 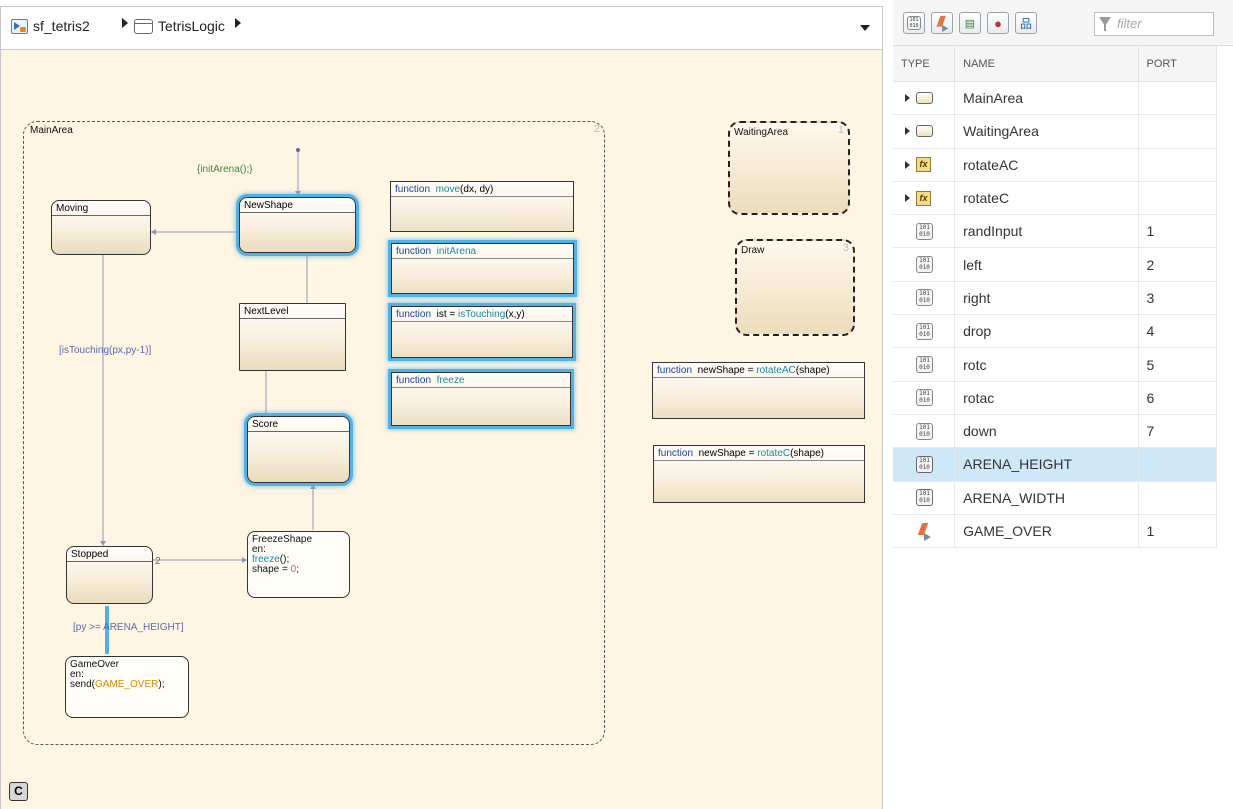 I want to click on state-gameover: GameOver en: send(GAME_OVER);, so click(x=127, y=687).